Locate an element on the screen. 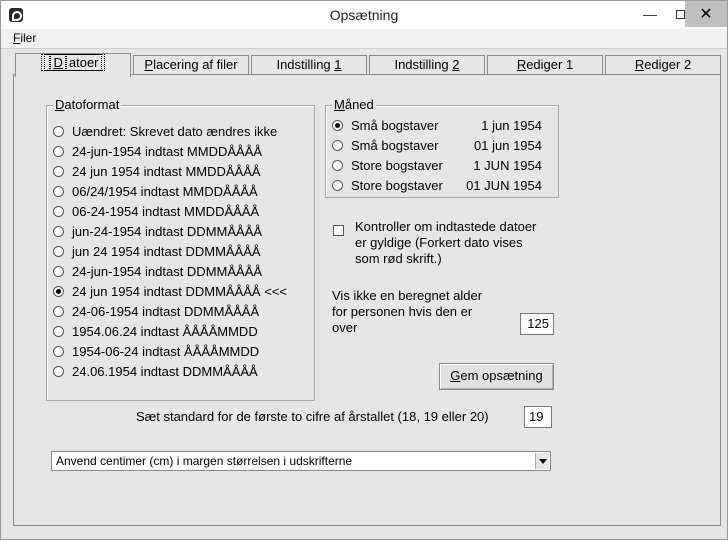 The image size is (728, 540). datoformat-option-label: 24 jun 1954 indtast MMDDÅÅÅÅ is located at coordinates (166, 171).